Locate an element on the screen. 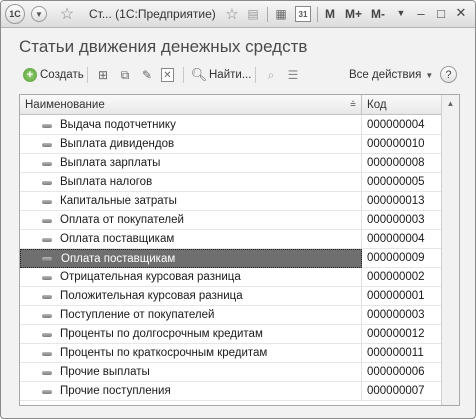 The width and height of the screenshot is (476, 419). copy-button: ⧉ is located at coordinates (125, 75).